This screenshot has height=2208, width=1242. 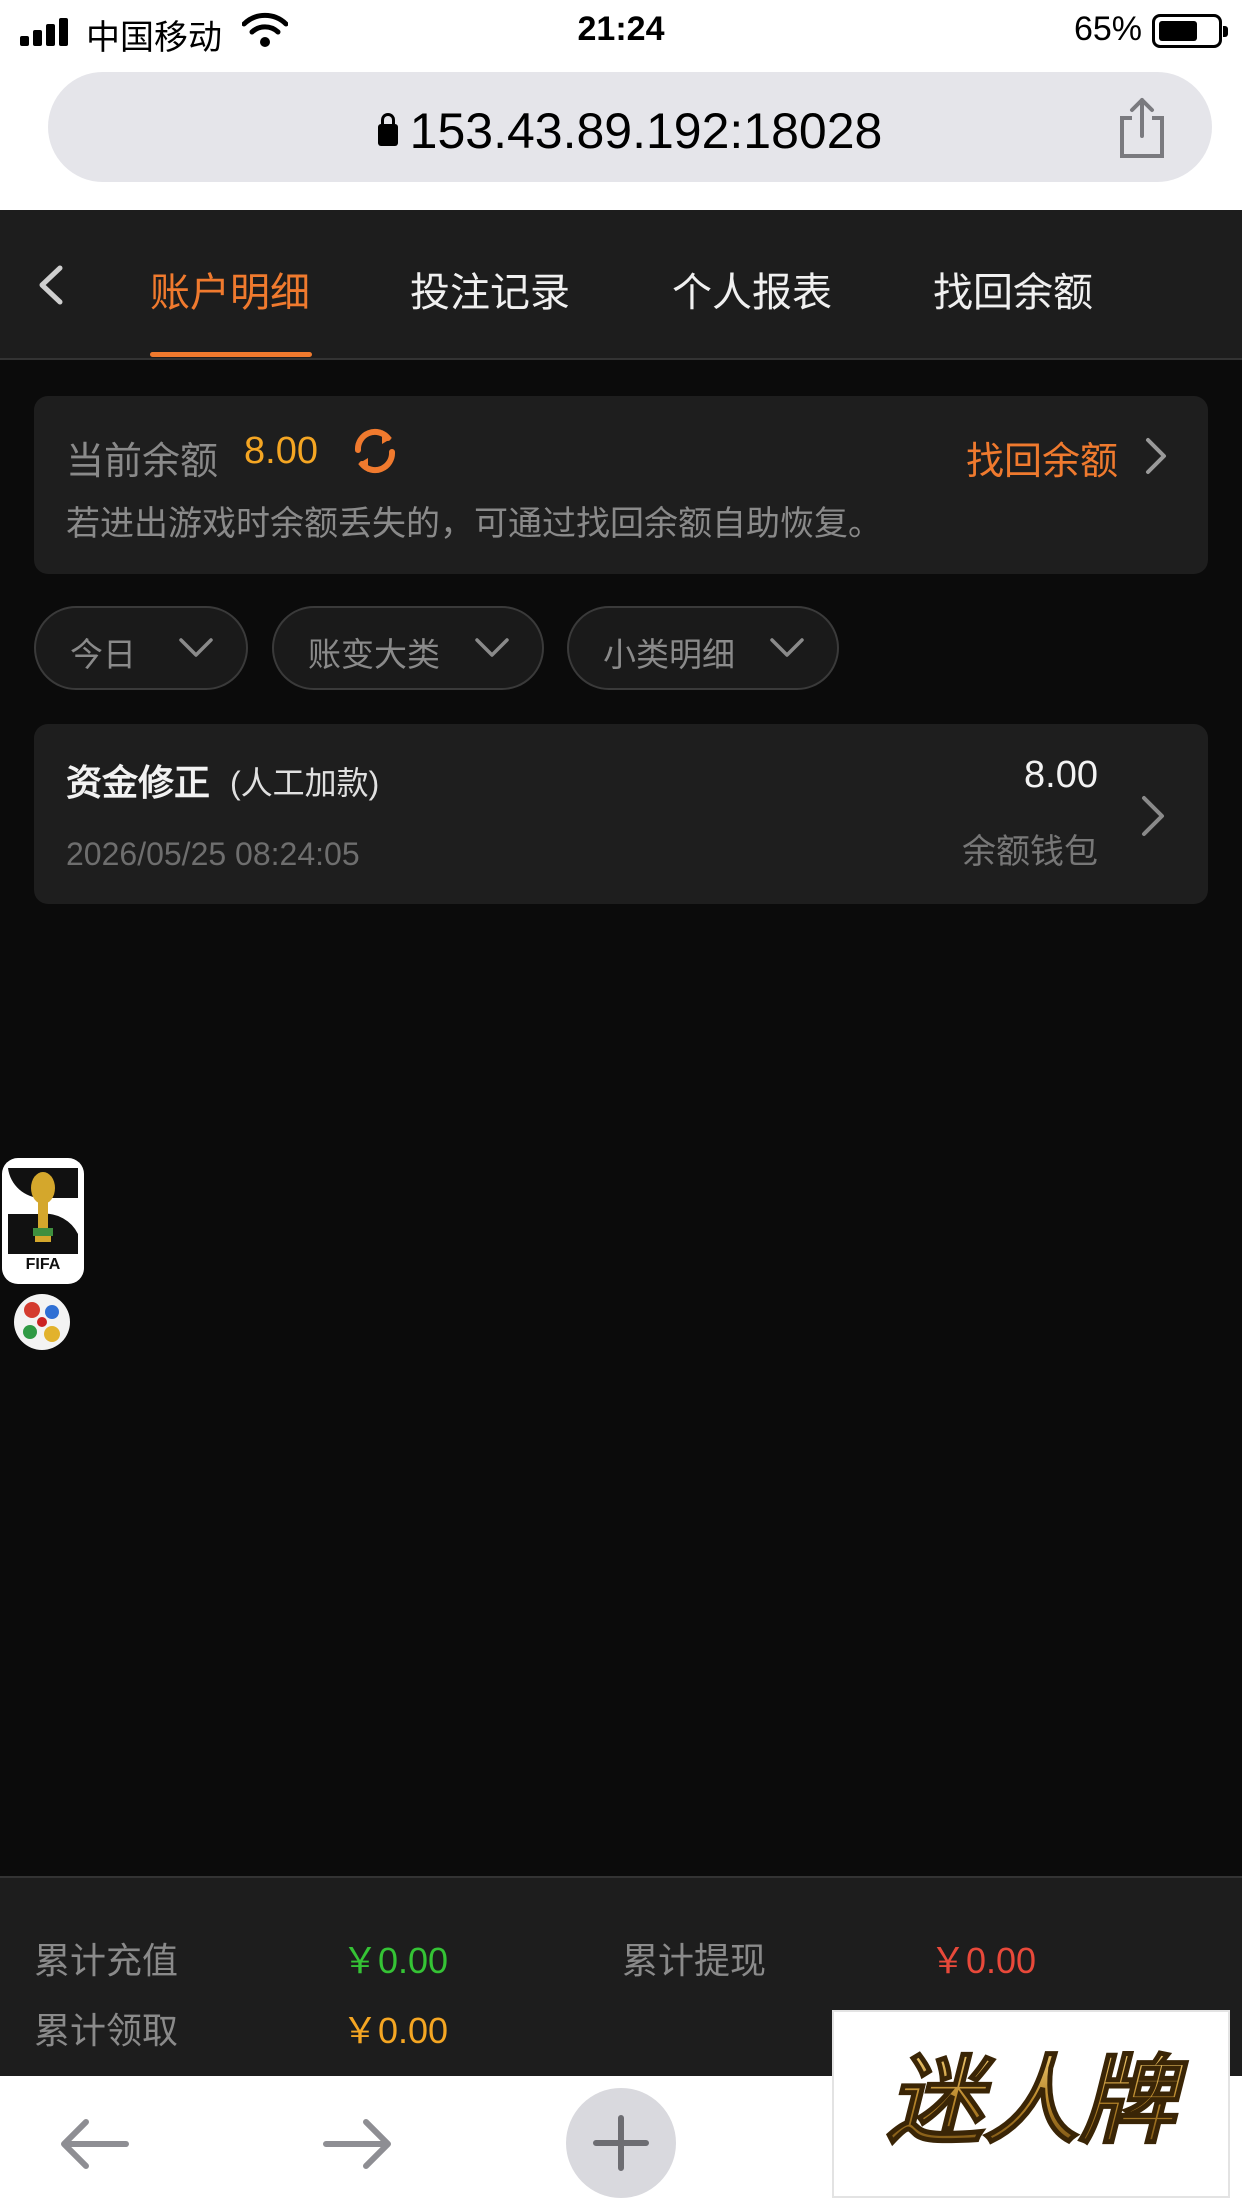 What do you see at coordinates (646, 131) in the screenshot?
I see `url-text: 153.43.89.192:18028` at bounding box center [646, 131].